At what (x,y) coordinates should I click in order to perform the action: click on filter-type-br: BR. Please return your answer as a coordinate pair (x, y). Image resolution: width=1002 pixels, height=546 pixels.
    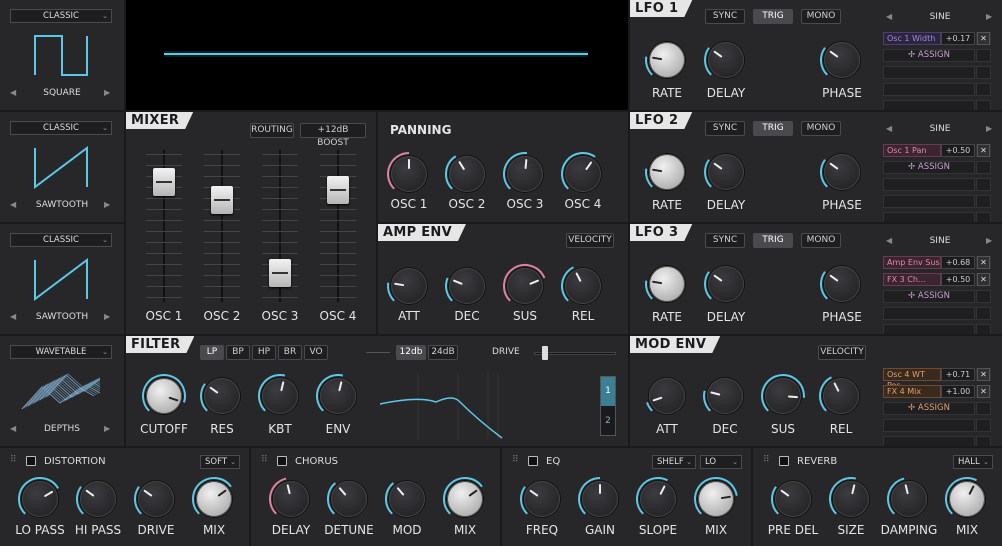
    Looking at the image, I should click on (290, 352).